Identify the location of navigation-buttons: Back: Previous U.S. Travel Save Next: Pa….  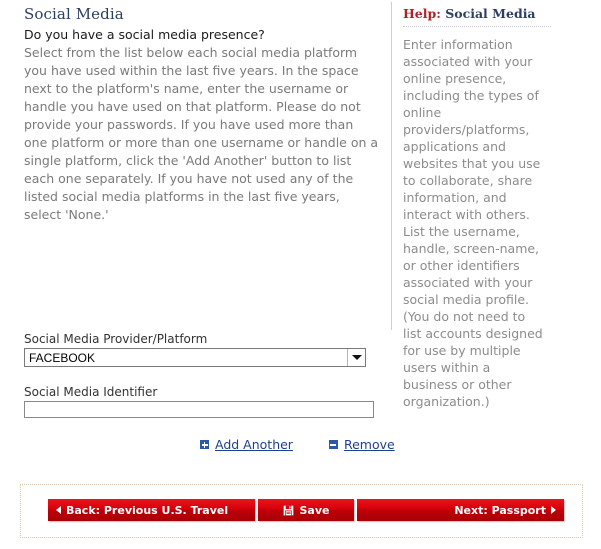
(306, 510).